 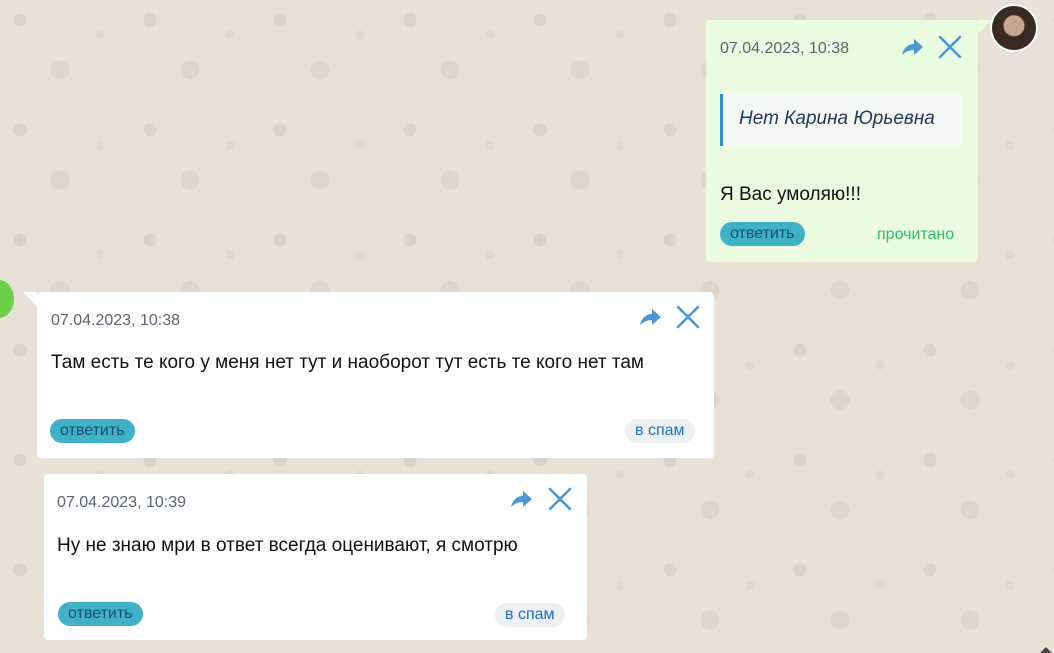 I want to click on message-date: 07.04.2023, 10:39, so click(x=122, y=502).